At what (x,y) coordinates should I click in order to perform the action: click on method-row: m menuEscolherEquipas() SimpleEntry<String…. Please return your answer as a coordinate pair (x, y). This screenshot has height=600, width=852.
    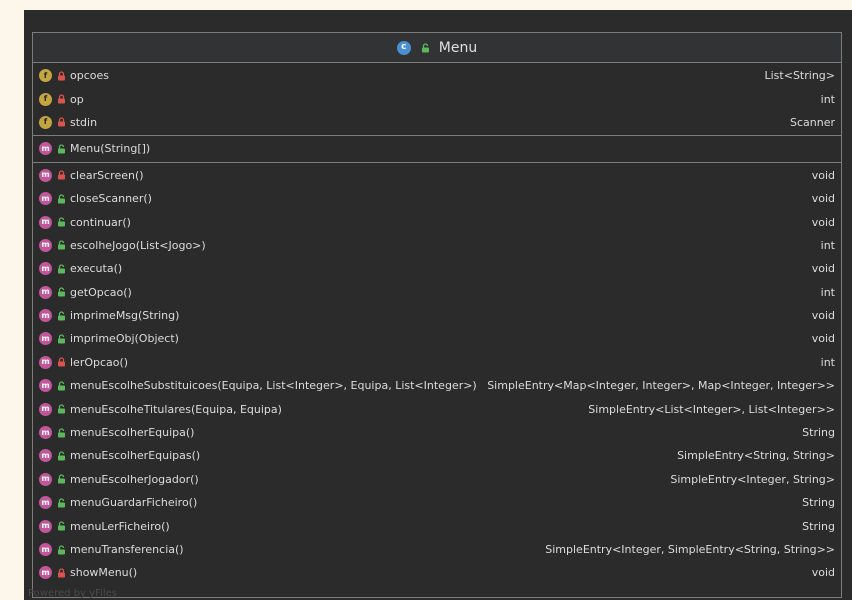
    Looking at the image, I should click on (437, 455).